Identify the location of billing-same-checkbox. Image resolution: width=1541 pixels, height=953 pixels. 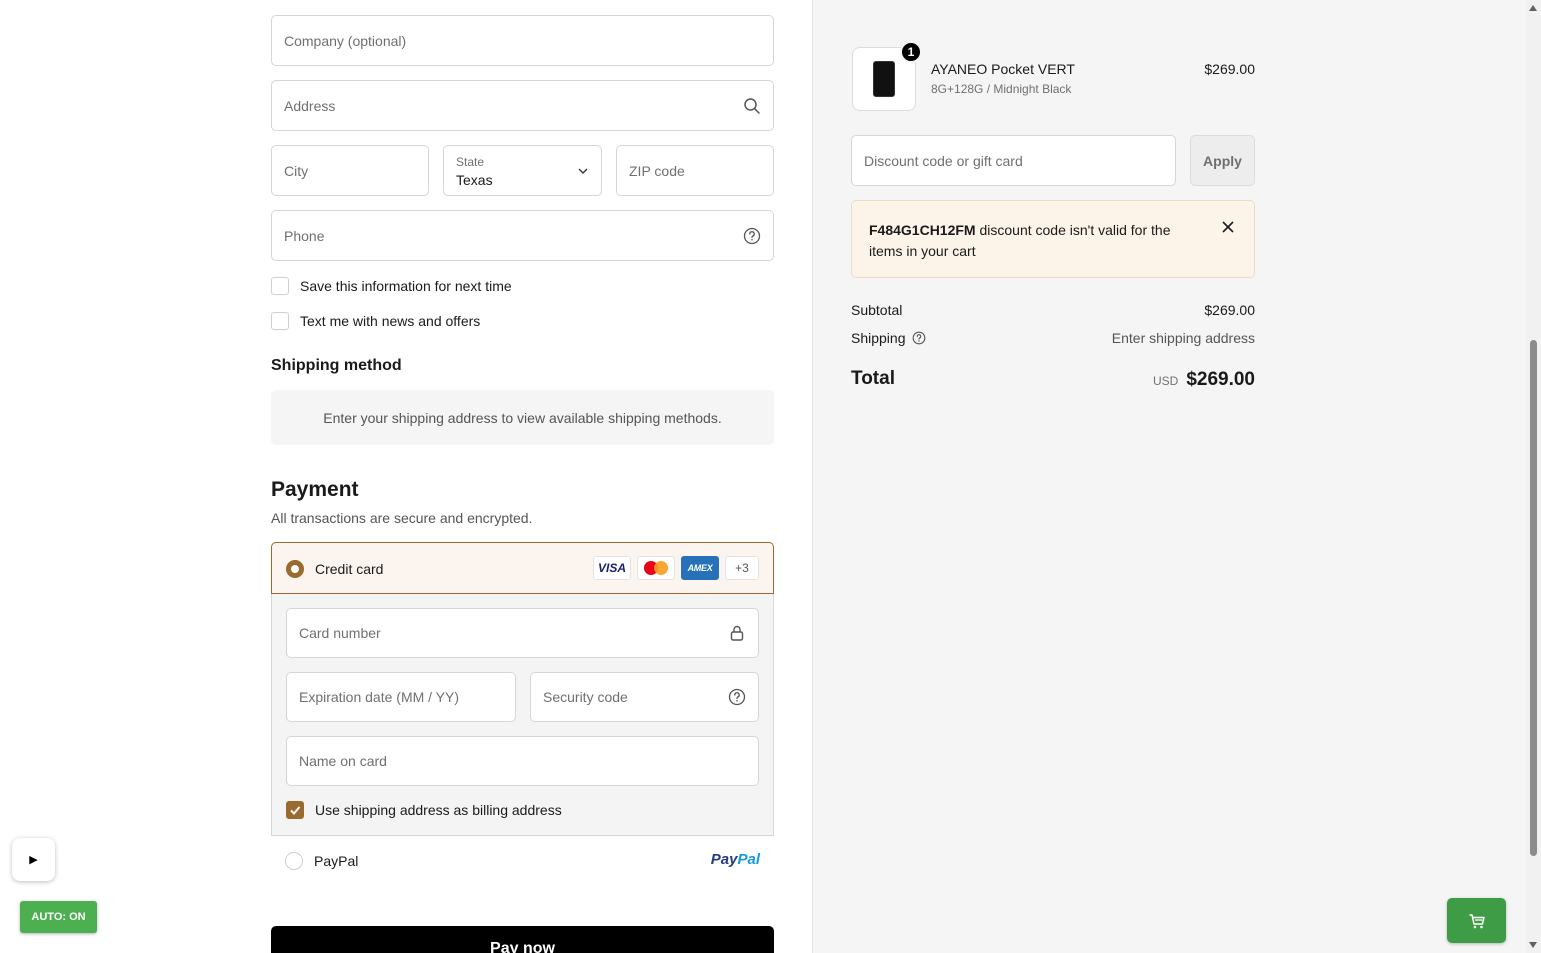
(295, 810).